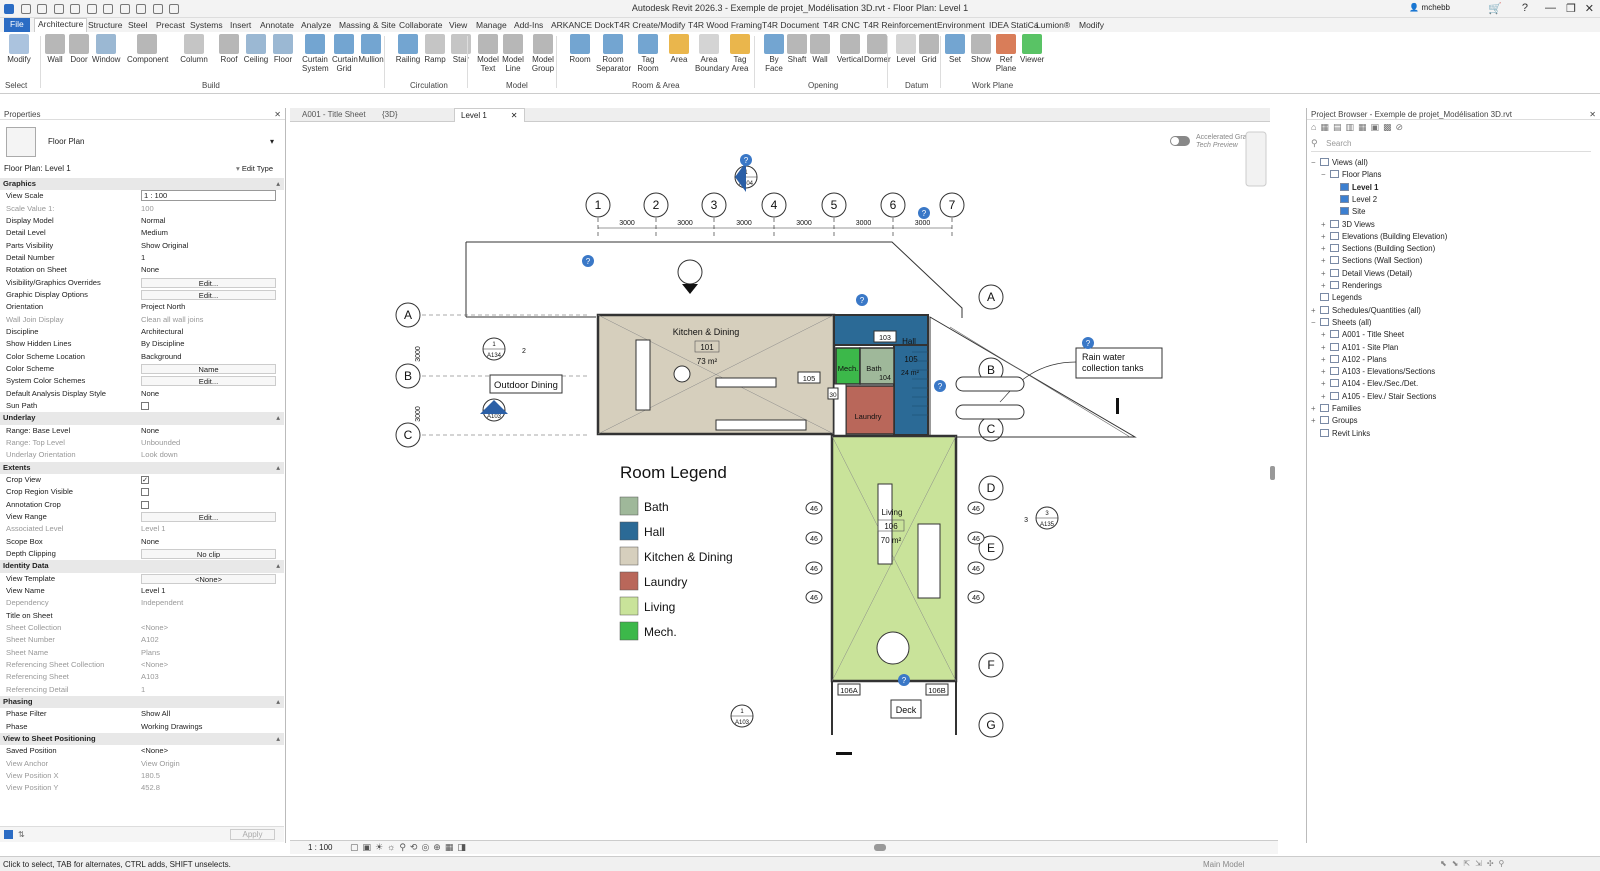  I want to click on panel-select: Select, so click(16, 85).